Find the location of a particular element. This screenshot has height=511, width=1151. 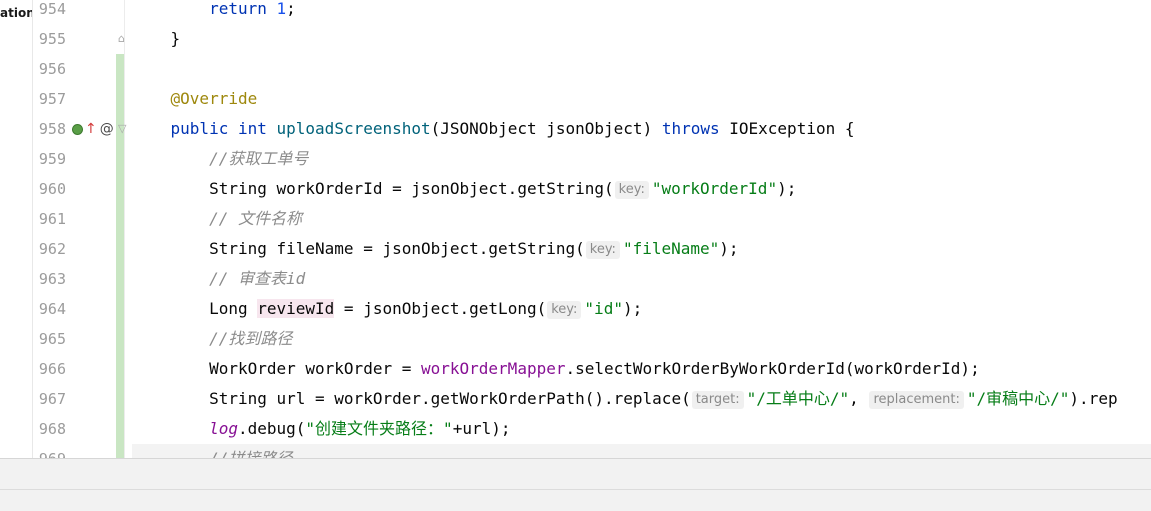

line-number: 963 is located at coordinates (52, 279).